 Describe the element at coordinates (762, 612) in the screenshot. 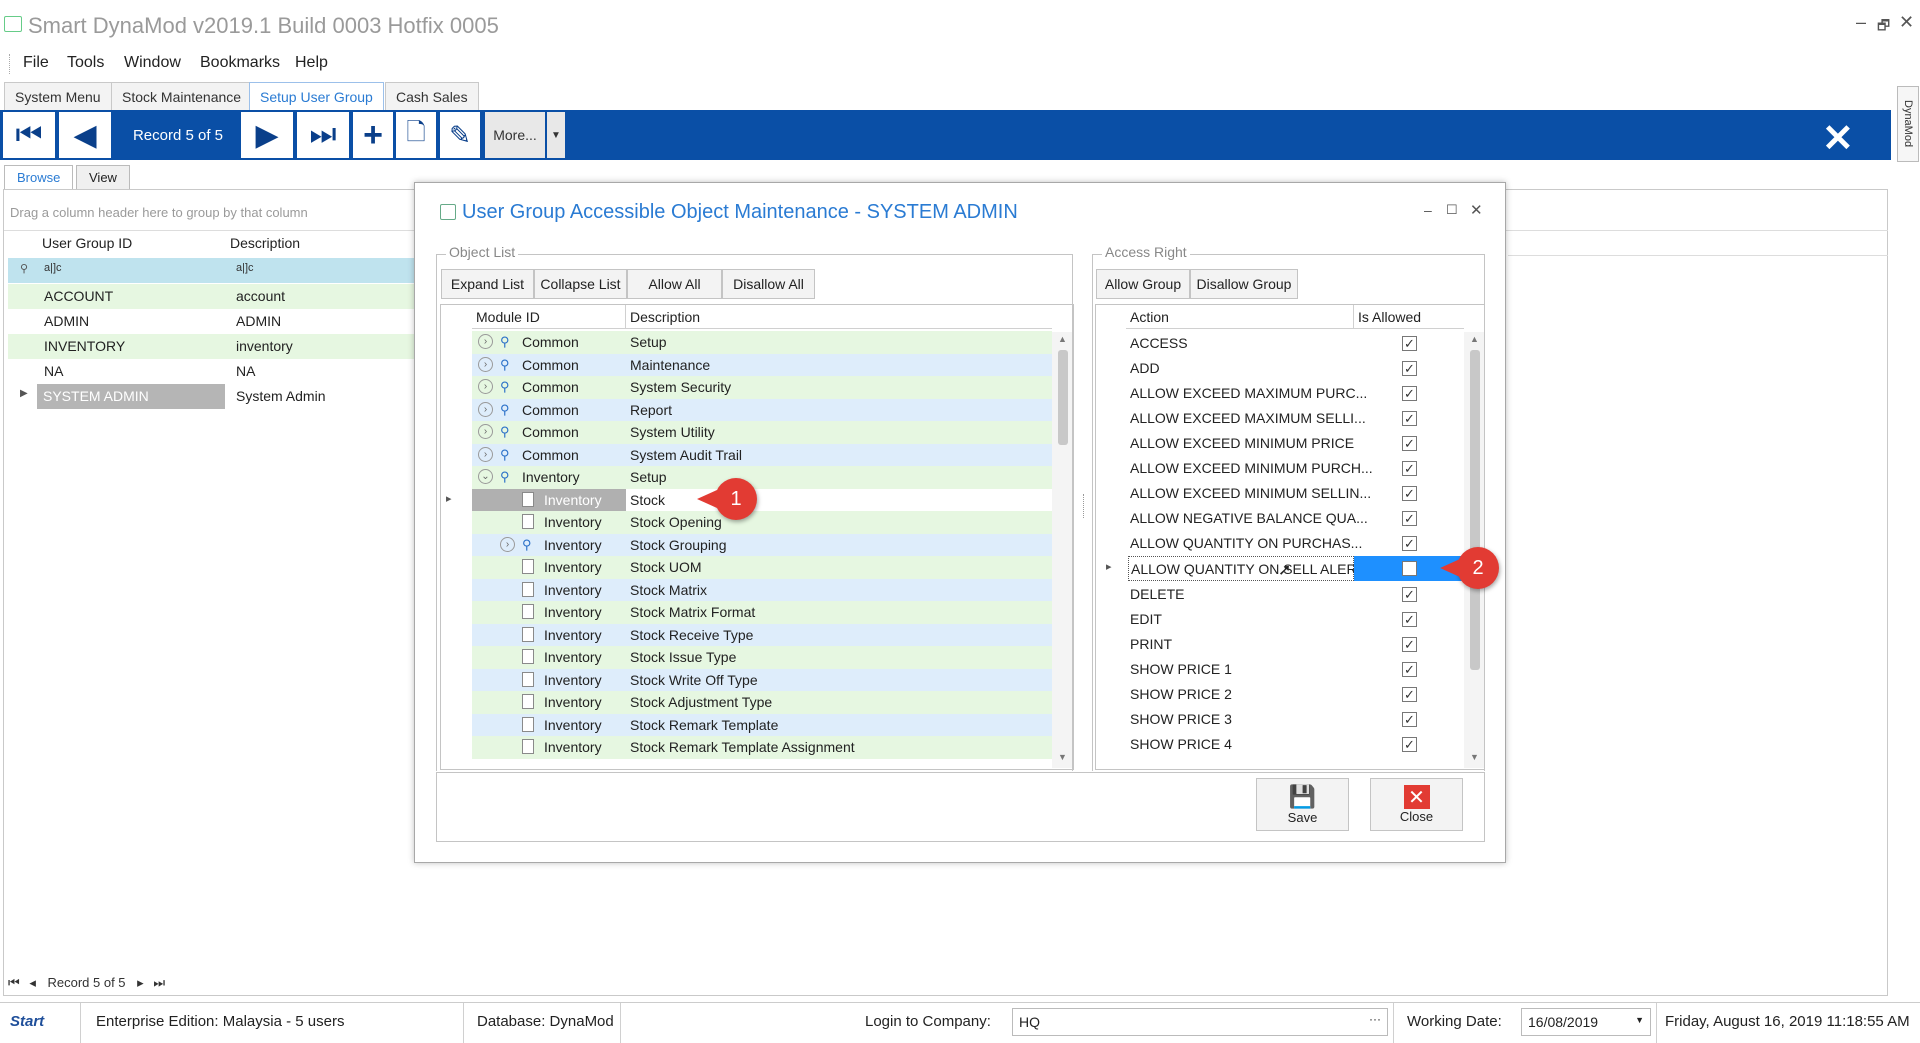

I see `object-row: Inventory Stock Matrix Format` at that location.